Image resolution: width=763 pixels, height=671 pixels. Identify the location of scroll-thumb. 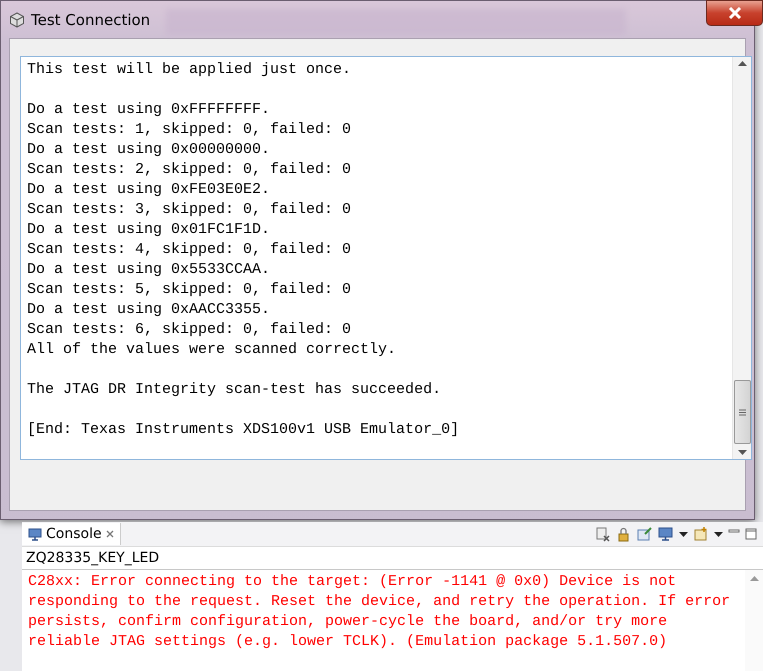
(742, 412).